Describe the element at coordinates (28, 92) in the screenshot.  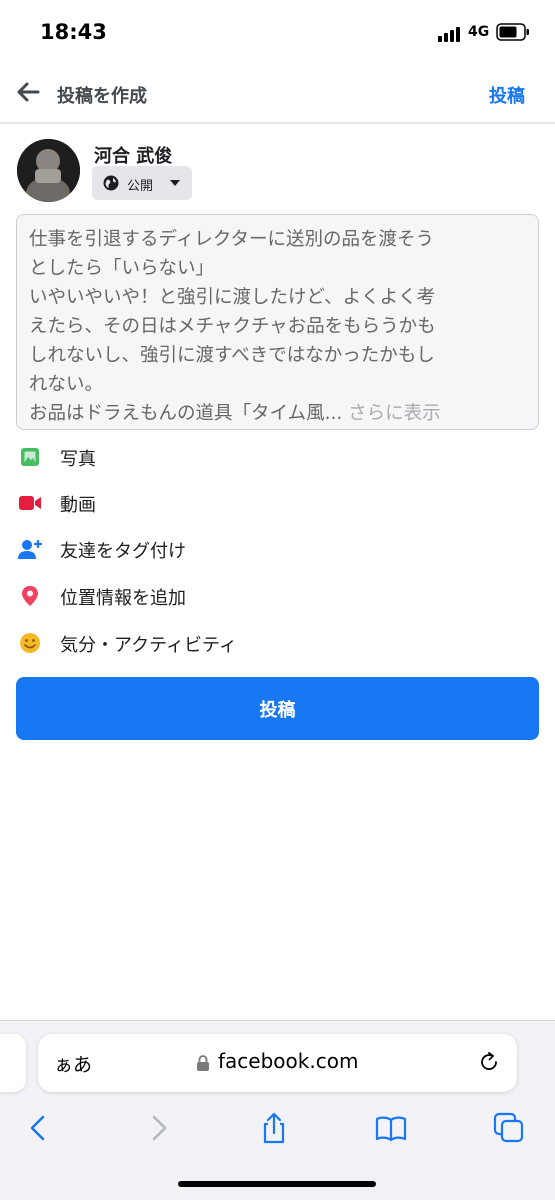
I see `back-arrow-icon` at that location.